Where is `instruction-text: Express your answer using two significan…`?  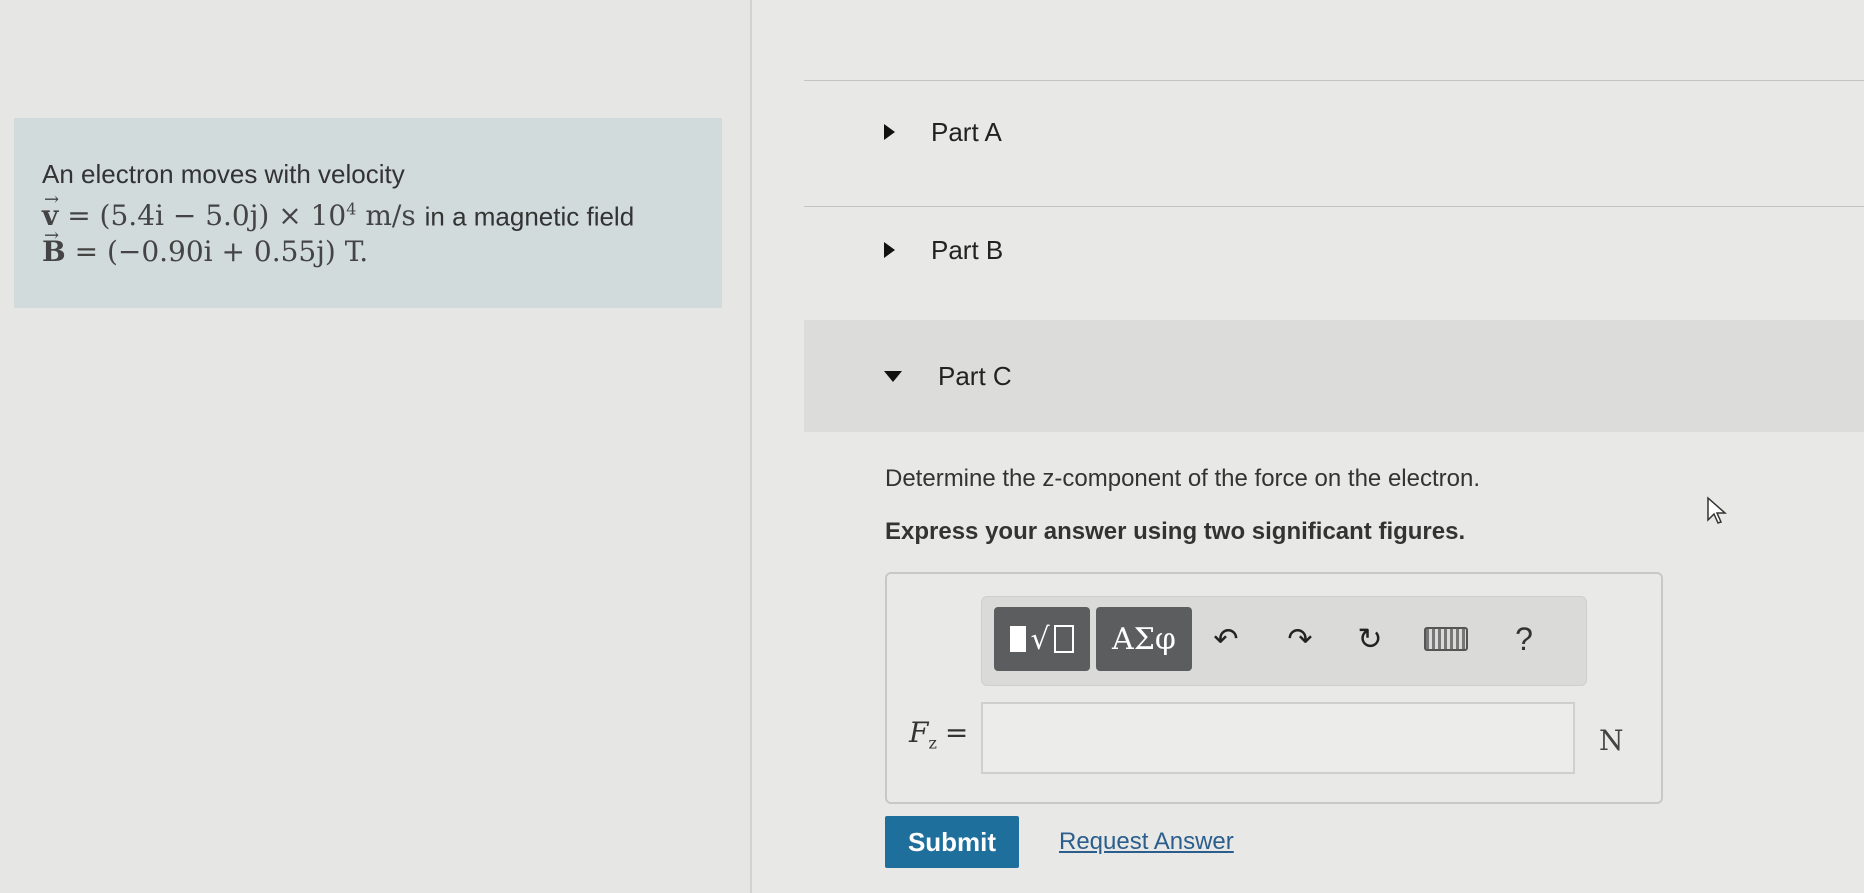 instruction-text: Express your answer using two significan… is located at coordinates (1175, 531).